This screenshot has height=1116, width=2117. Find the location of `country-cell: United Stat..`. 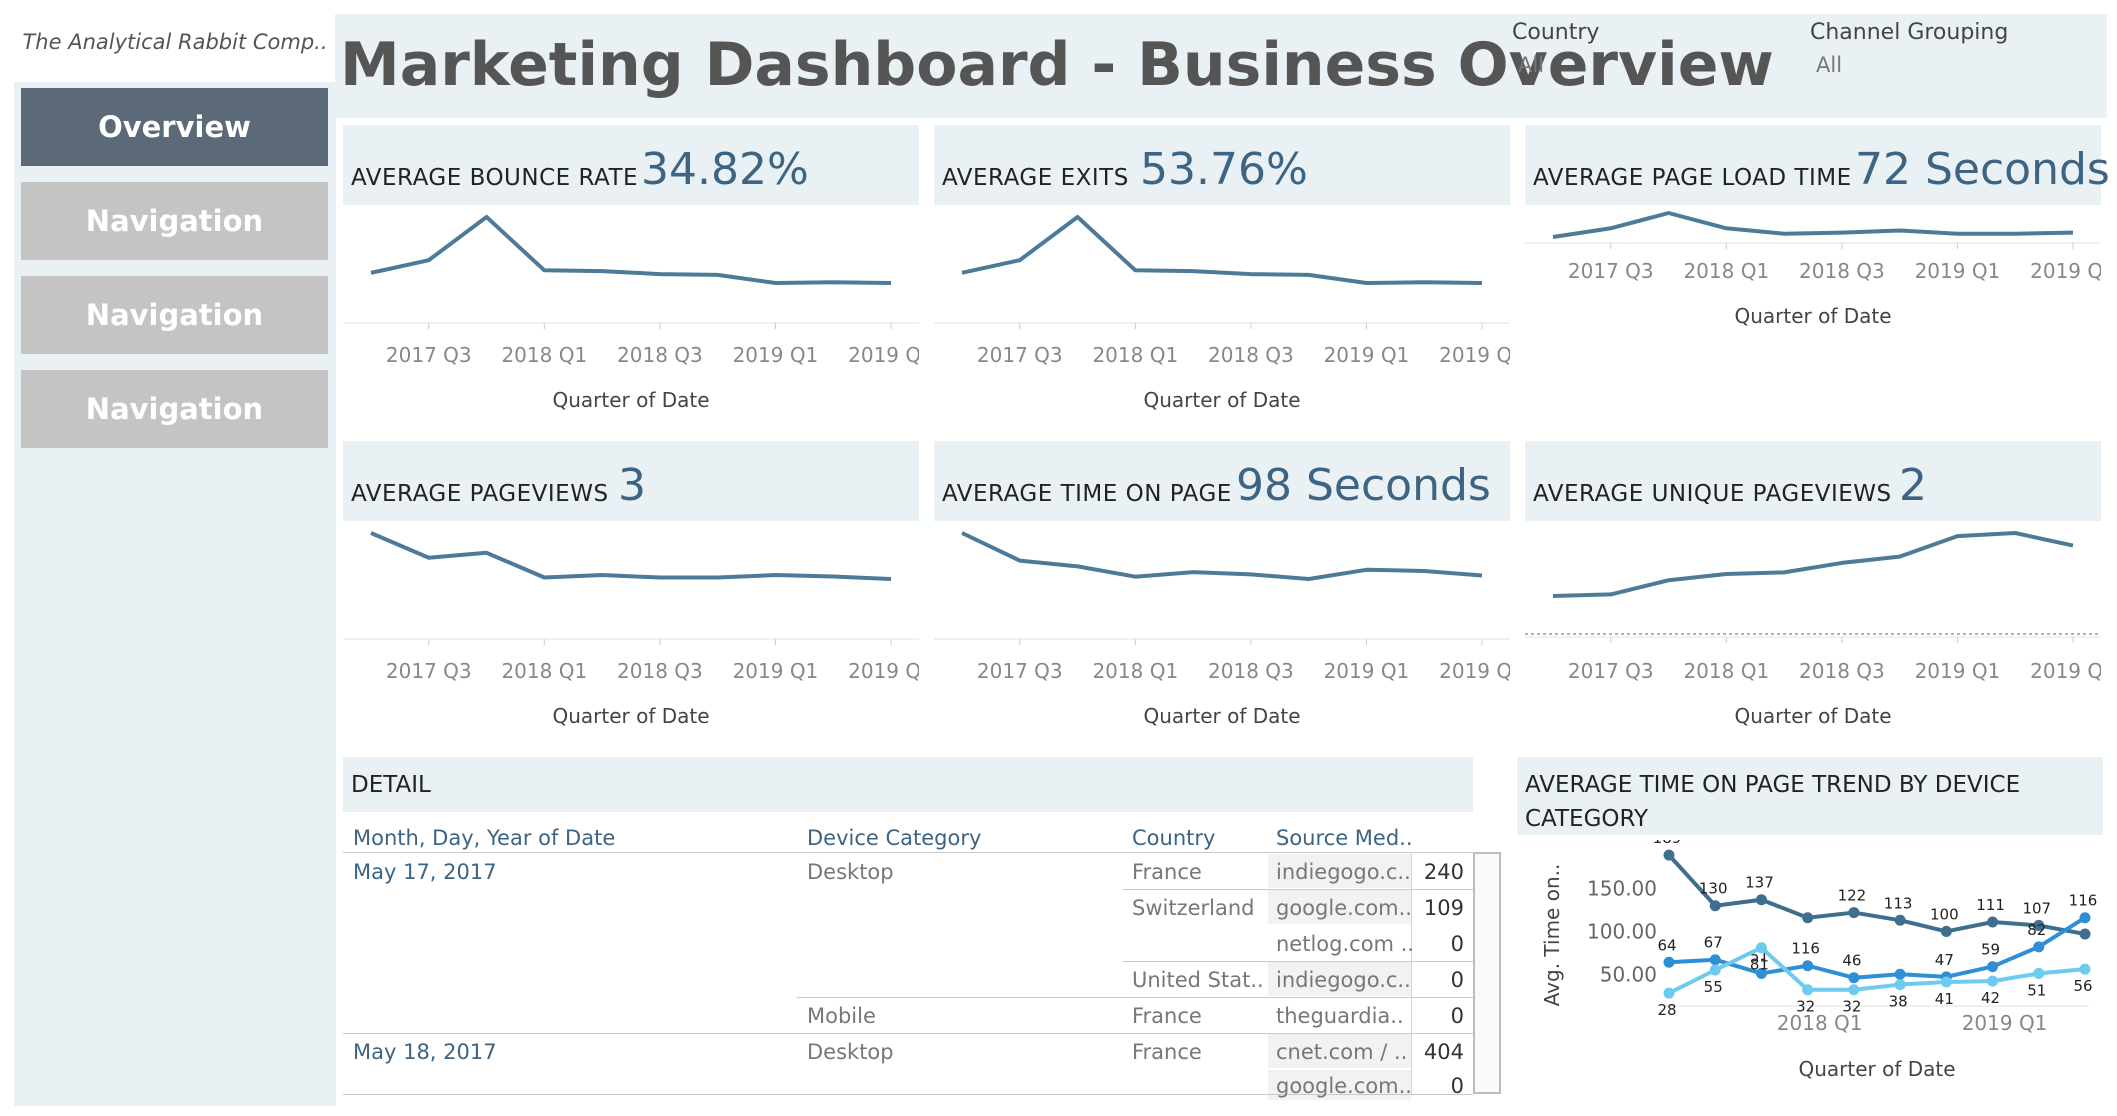

country-cell: United Stat.. is located at coordinates (1198, 980).